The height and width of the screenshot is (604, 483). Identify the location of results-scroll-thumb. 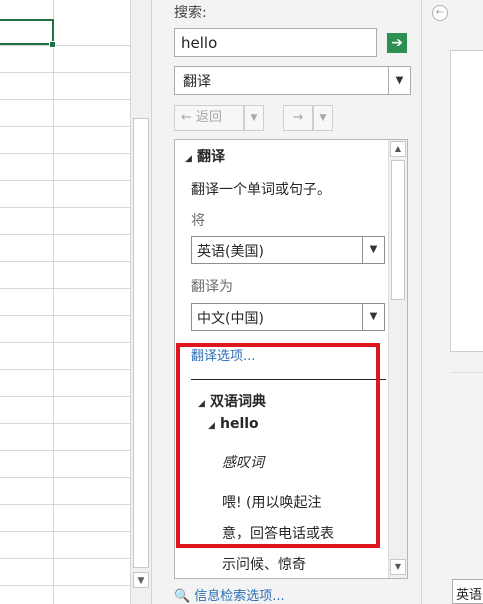
(398, 230).